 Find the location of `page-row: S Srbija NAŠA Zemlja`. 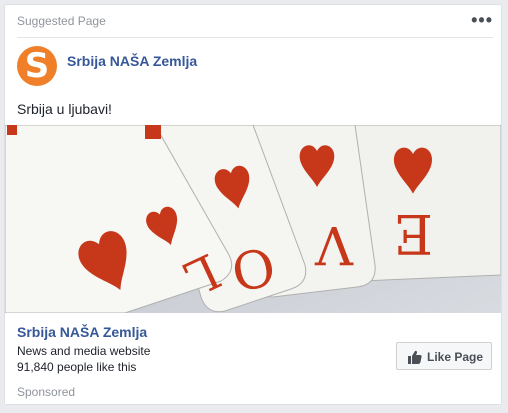

page-row: S Srbija NAŠA Zemlja is located at coordinates (253, 68).